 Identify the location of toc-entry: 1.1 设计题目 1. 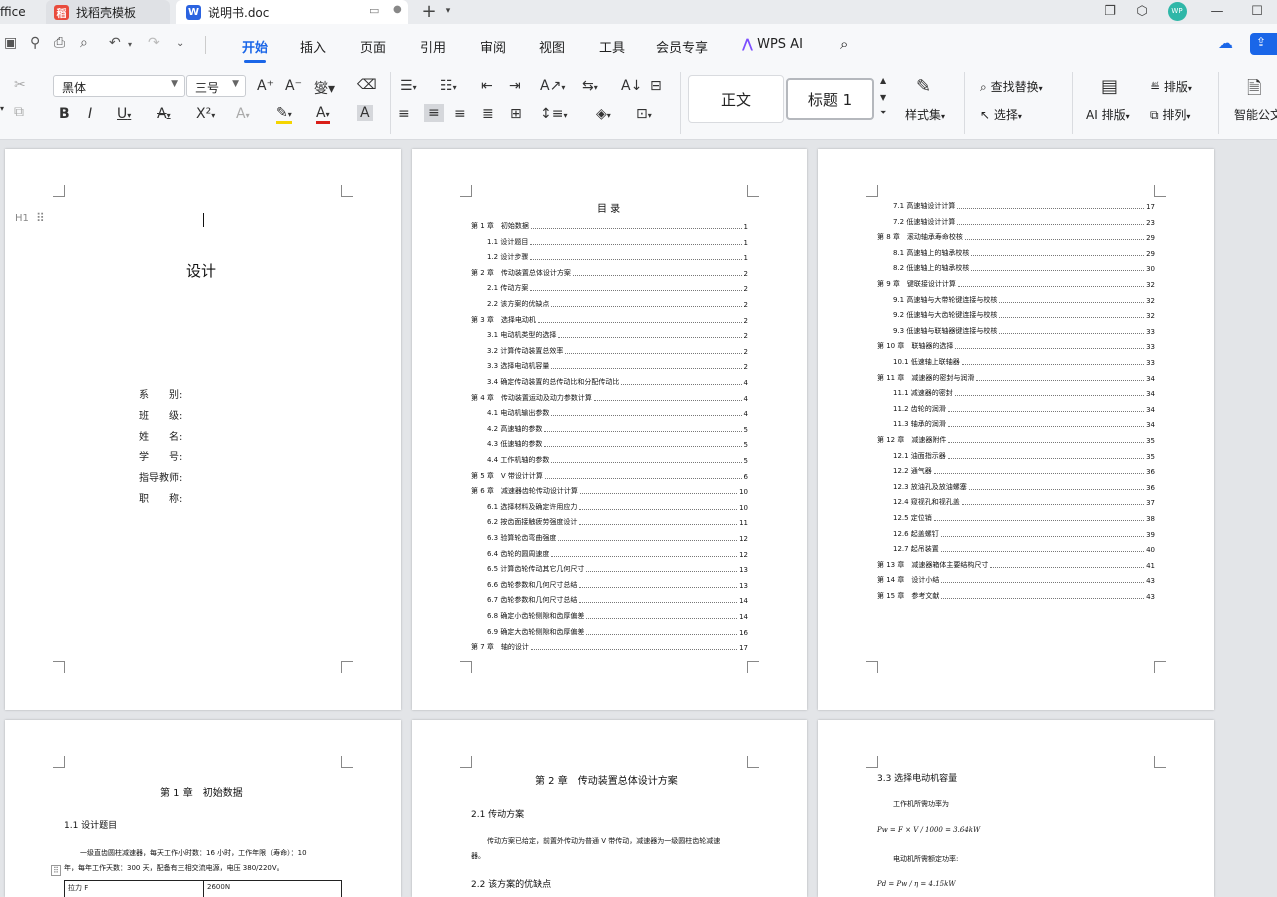
(617, 240).